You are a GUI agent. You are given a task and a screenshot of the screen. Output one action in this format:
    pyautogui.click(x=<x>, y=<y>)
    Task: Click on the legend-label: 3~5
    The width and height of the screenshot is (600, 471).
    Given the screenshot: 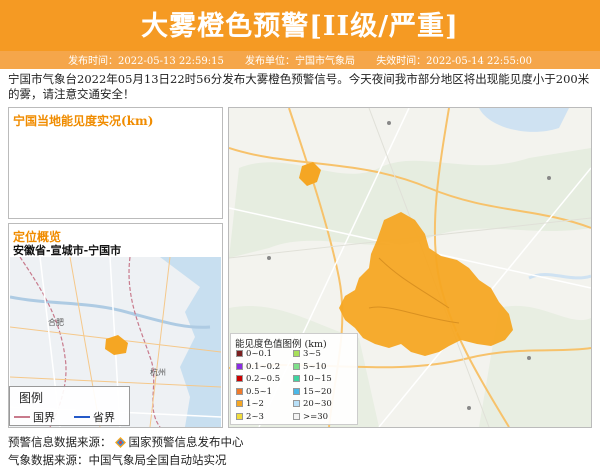 What is the action you would take?
    pyautogui.click(x=312, y=354)
    